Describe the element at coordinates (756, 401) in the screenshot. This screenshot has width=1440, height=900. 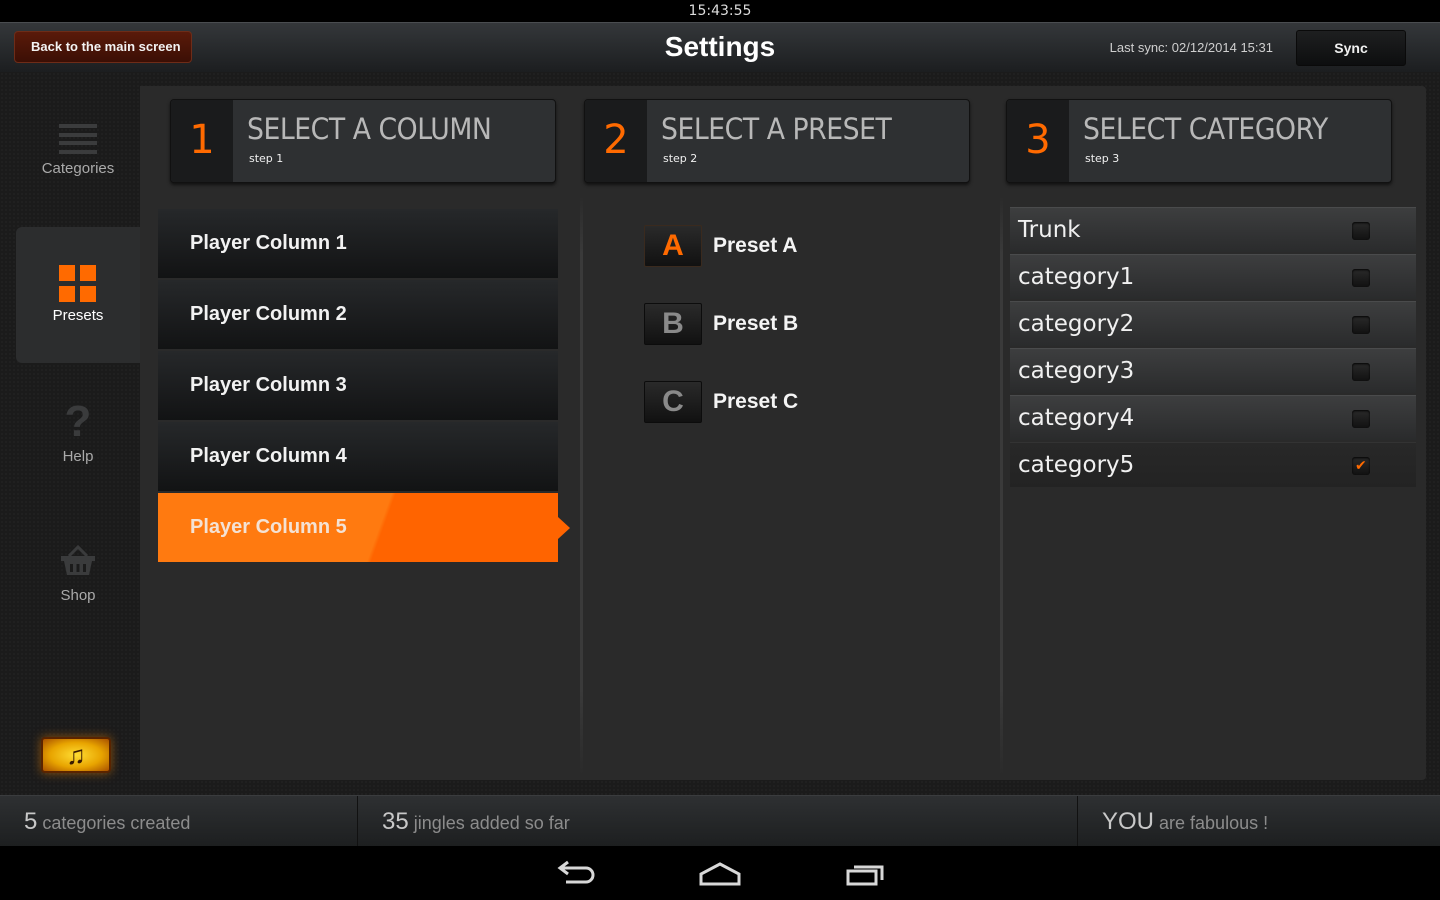
I see `preset-label: Preset C` at that location.